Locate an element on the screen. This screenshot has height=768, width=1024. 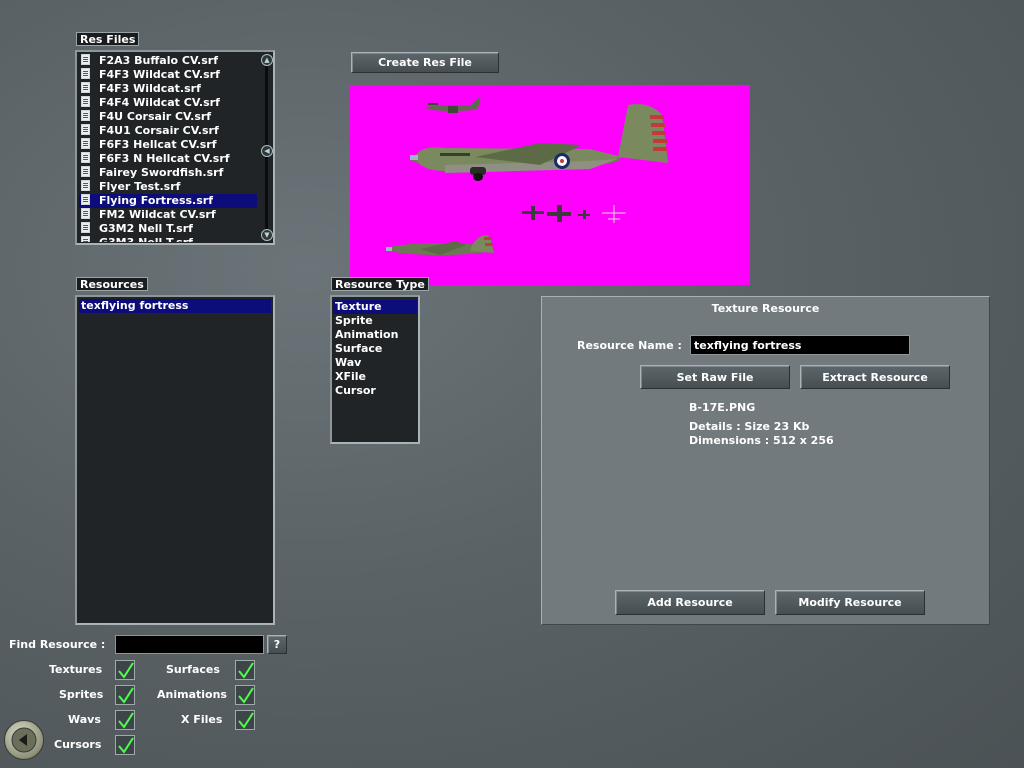
resource-type-item: Sprite is located at coordinates (375, 321).